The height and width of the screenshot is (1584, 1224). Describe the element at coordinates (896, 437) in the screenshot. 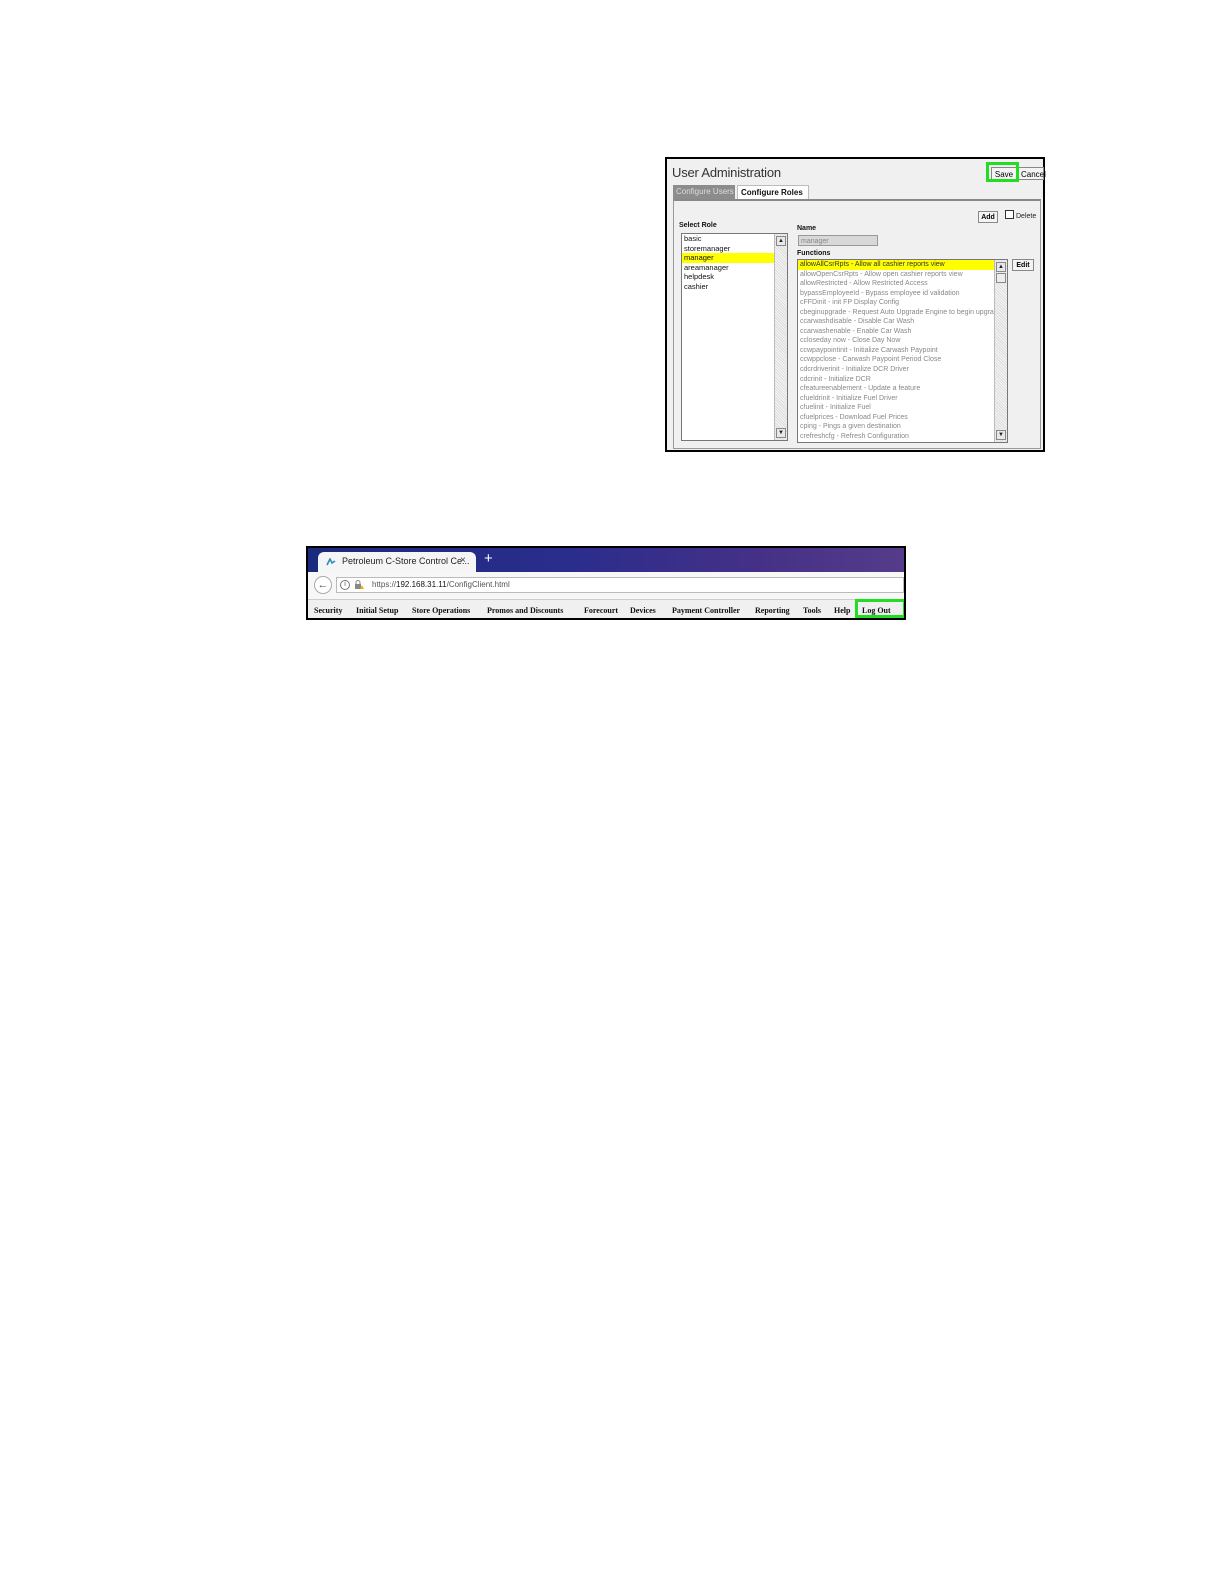

I see `function-item: crefreshcfg - Refresh Configuration` at that location.